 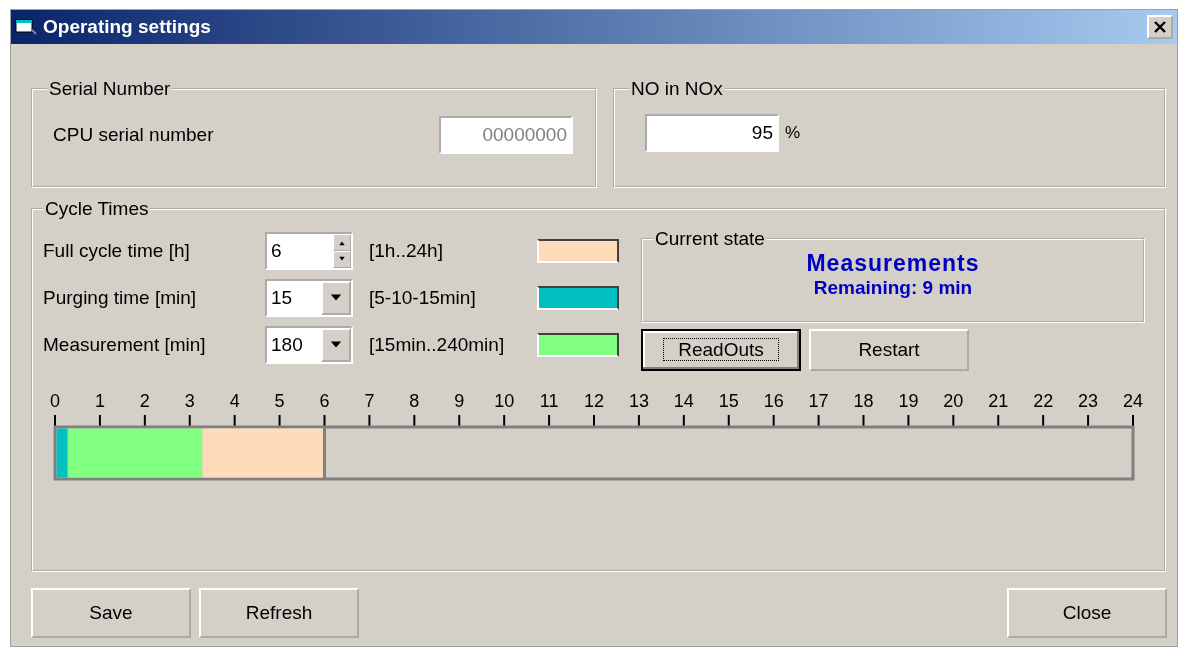 I want to click on tick-label: 22, so click(x=1043, y=401).